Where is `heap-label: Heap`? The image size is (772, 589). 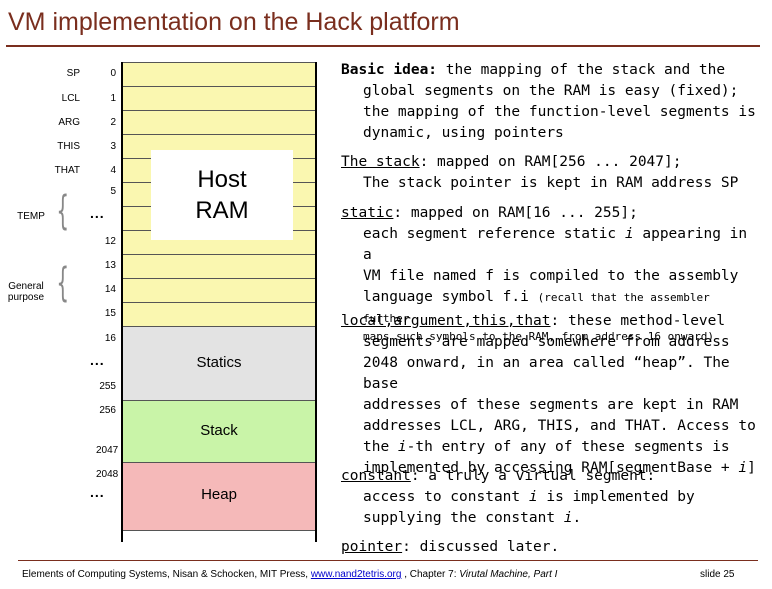 heap-label: Heap is located at coordinates (219, 494).